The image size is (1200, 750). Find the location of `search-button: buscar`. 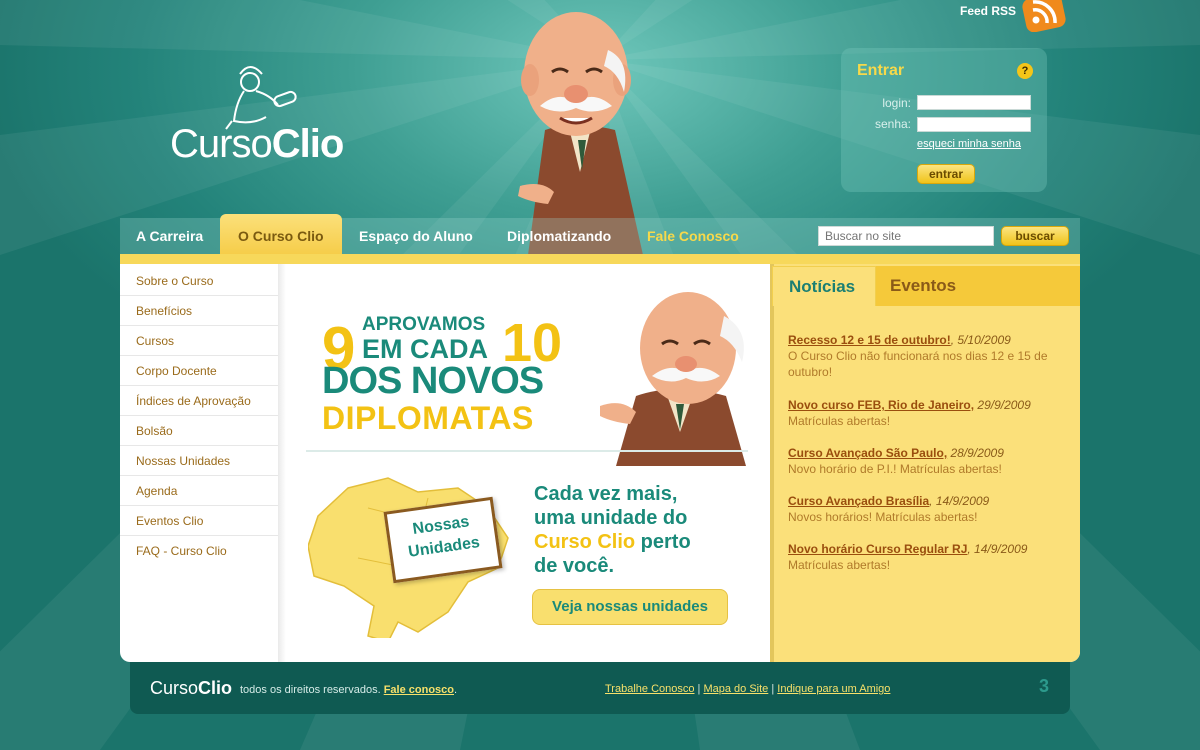

search-button: buscar is located at coordinates (1035, 236).